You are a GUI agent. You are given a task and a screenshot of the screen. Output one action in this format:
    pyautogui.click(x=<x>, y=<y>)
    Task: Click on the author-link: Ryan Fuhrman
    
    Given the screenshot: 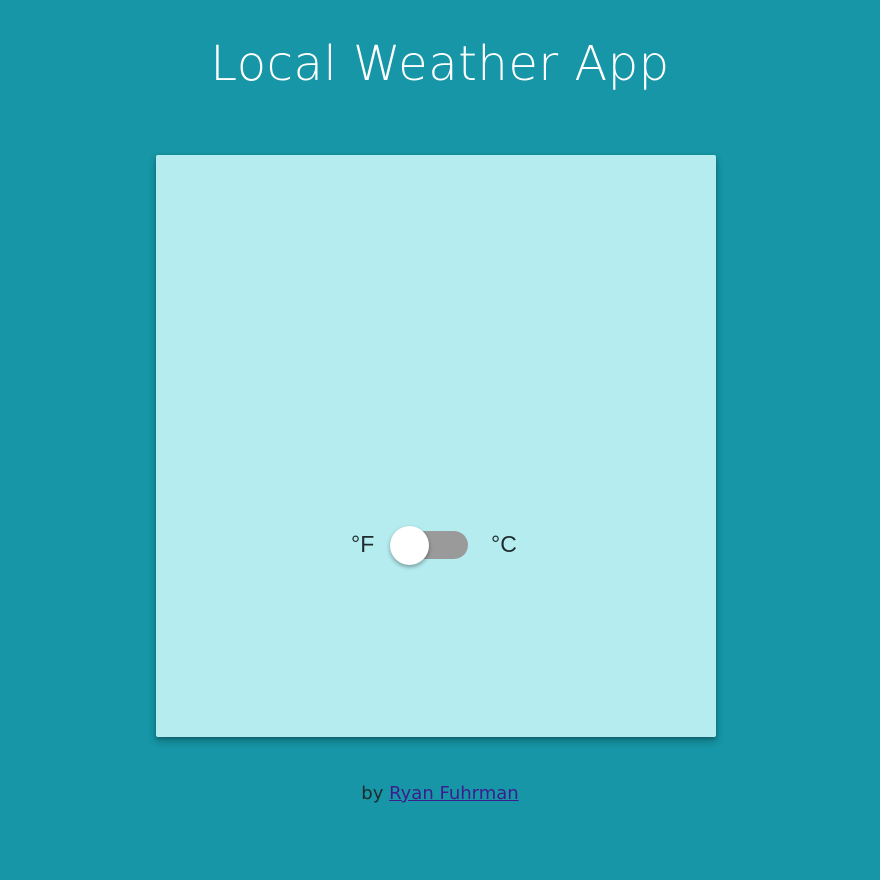 What is the action you would take?
    pyautogui.click(x=454, y=793)
    